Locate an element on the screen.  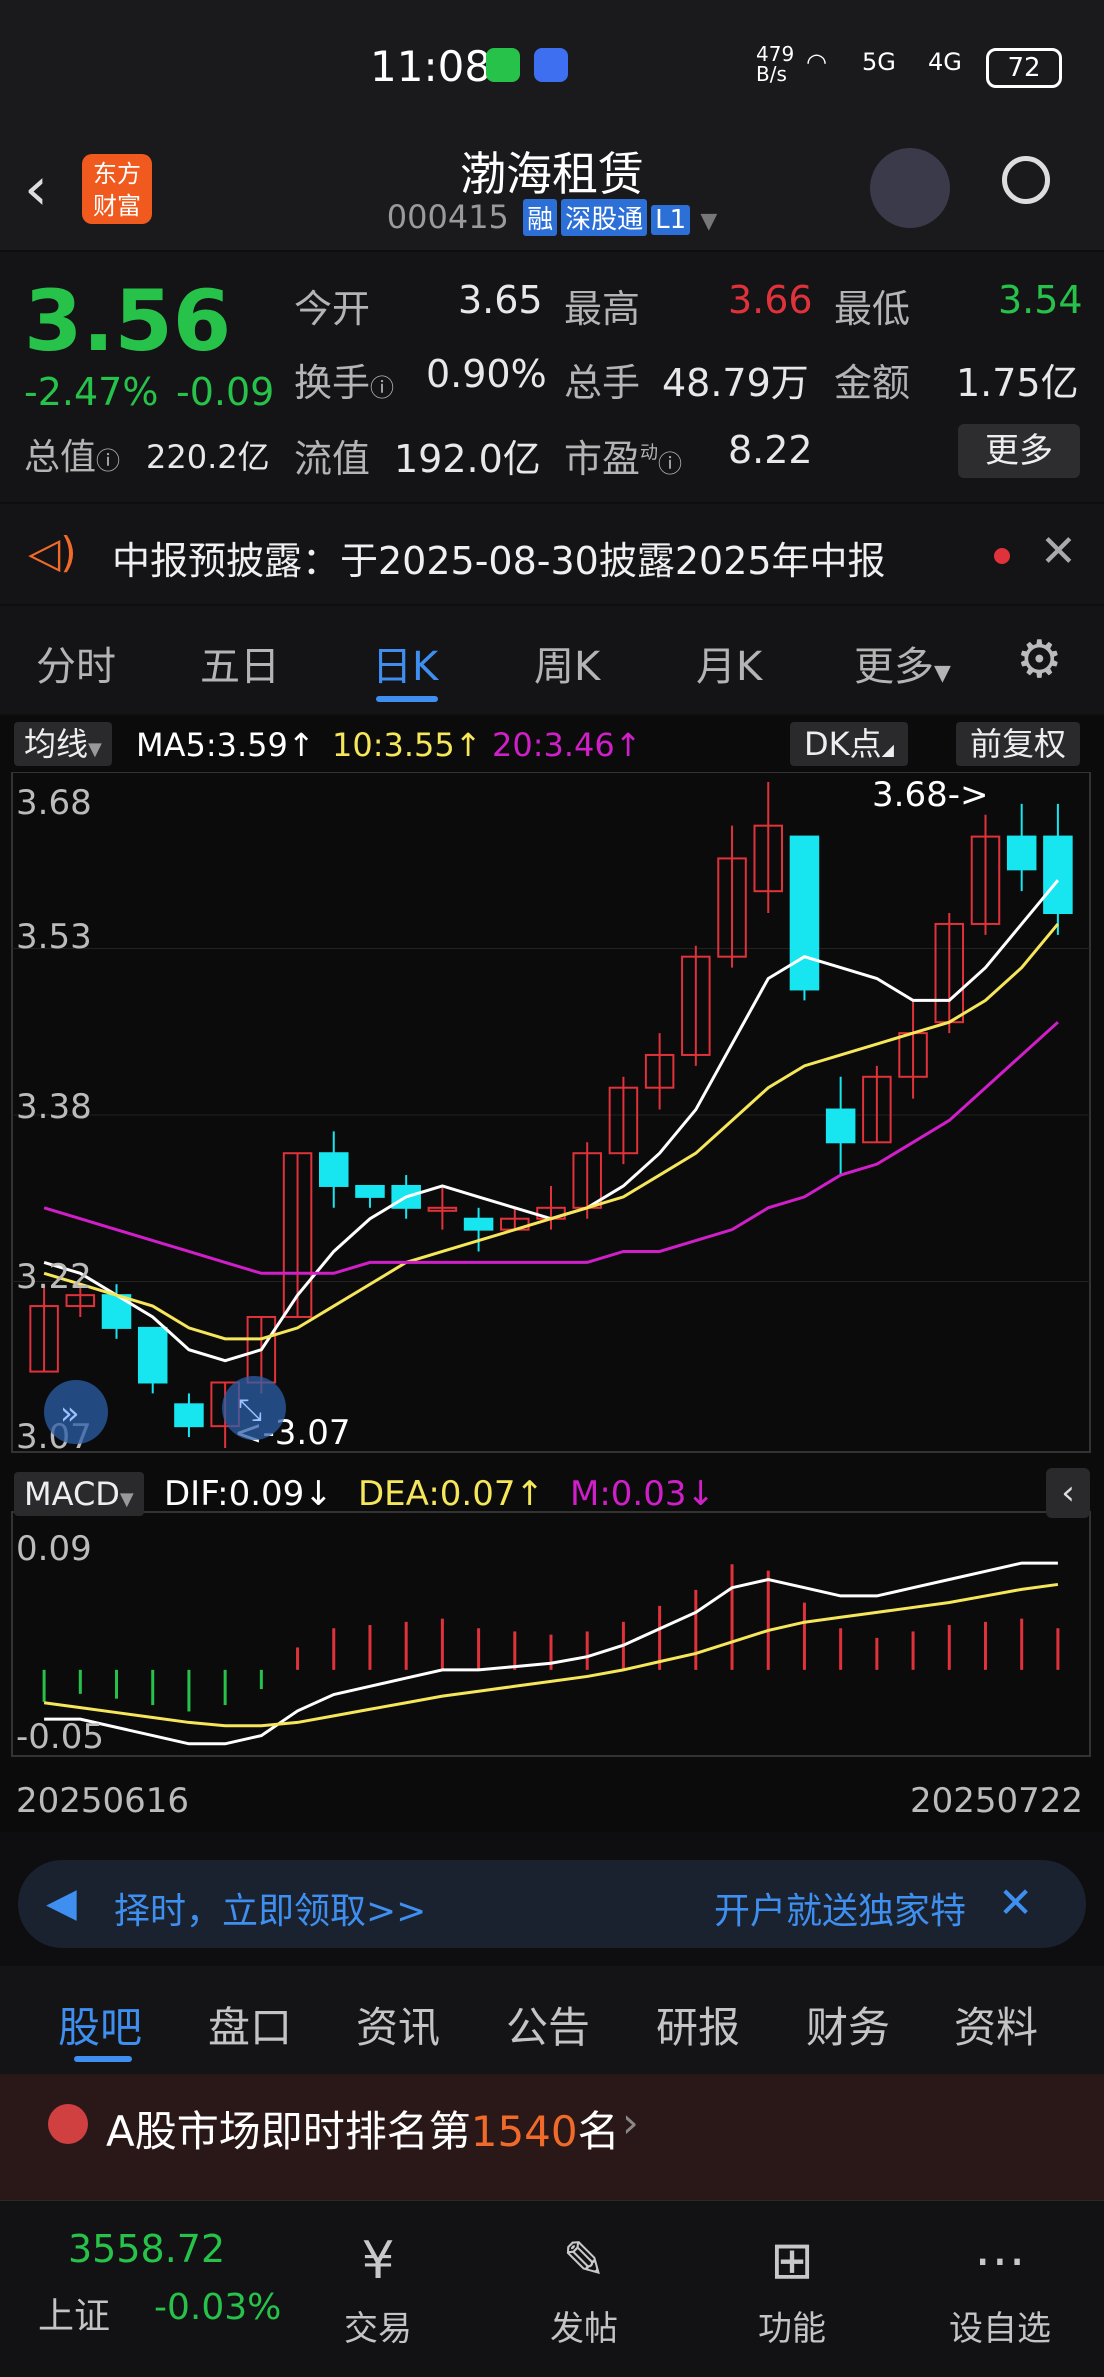
pe-label: 市盈动ⓘ is located at coordinates (623, 459).